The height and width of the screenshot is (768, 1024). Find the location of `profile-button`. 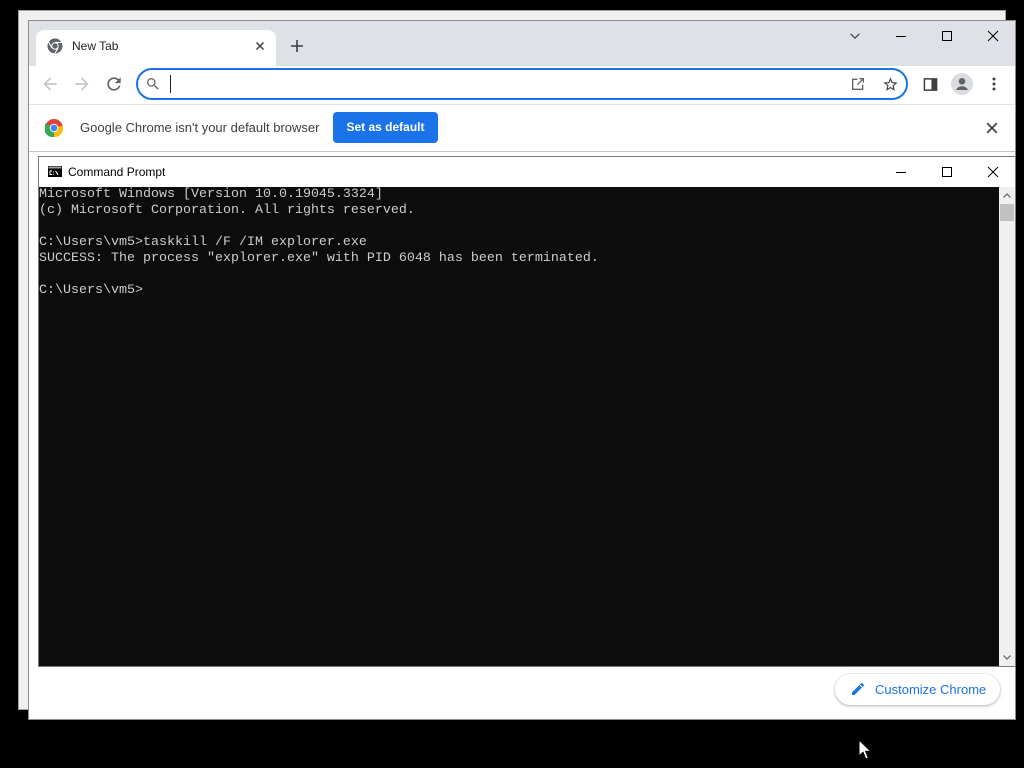

profile-button is located at coordinates (962, 84).